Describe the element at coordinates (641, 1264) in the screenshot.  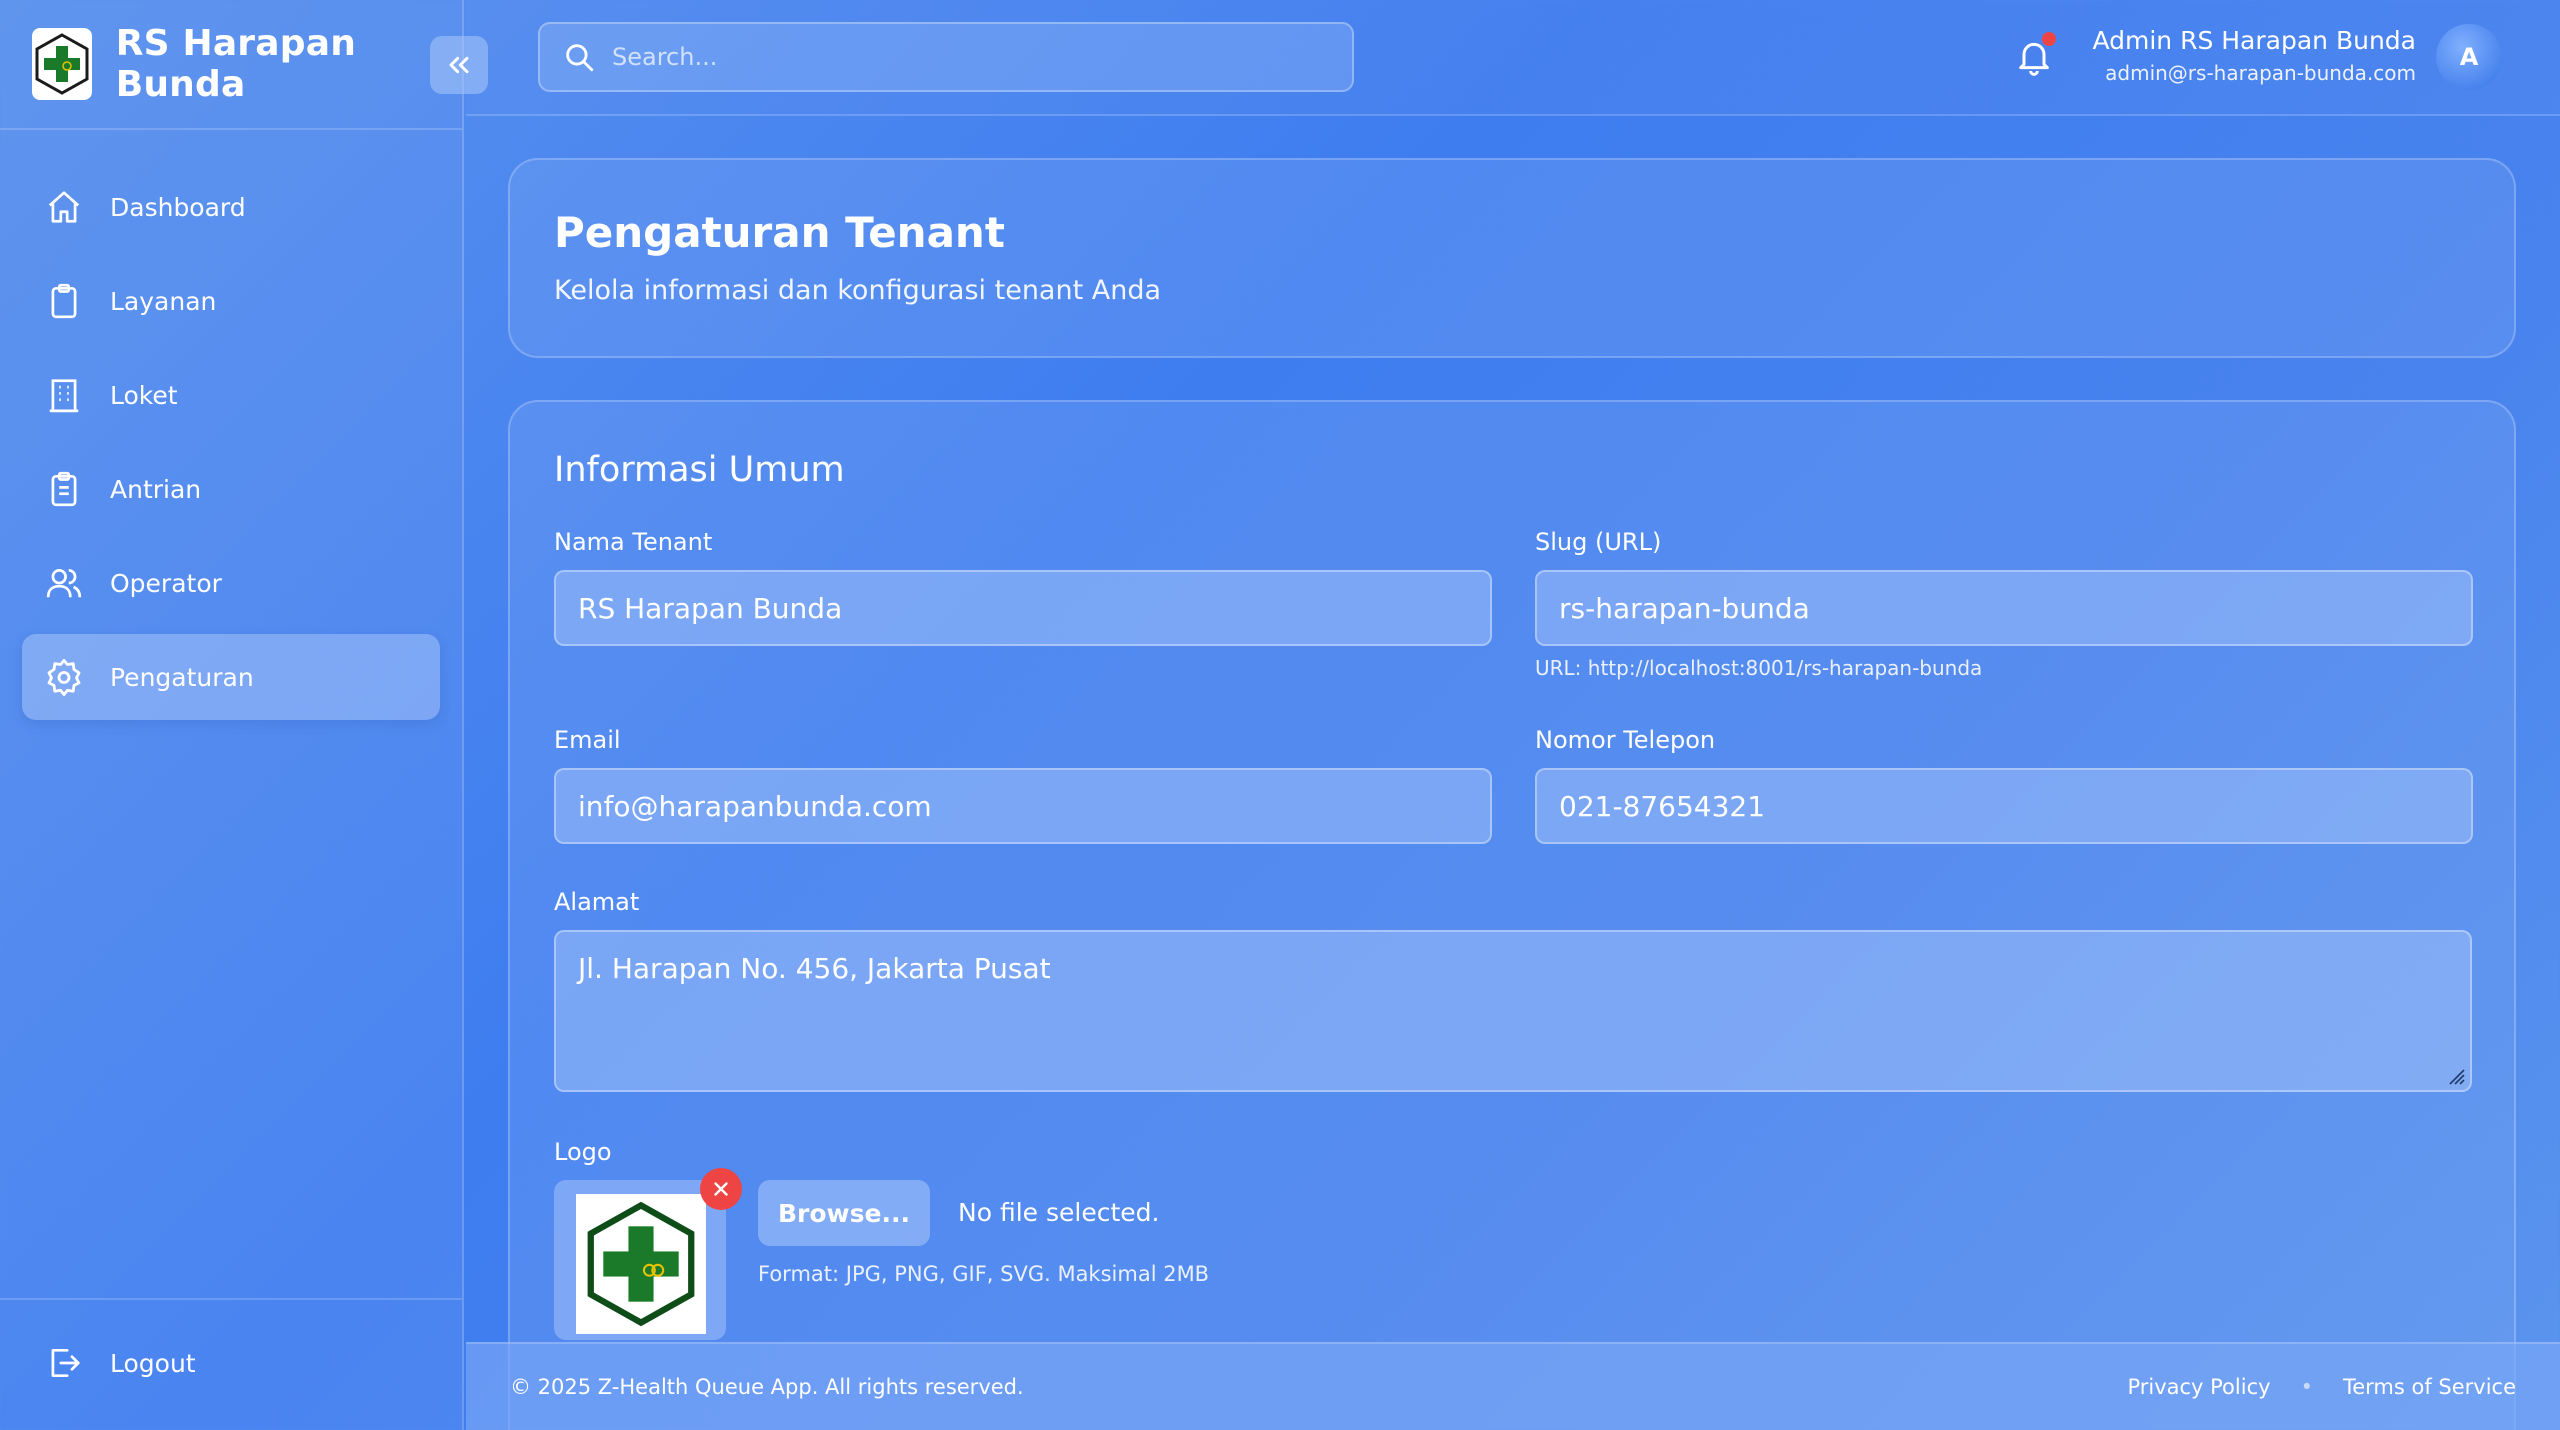
I see `logo-image` at that location.